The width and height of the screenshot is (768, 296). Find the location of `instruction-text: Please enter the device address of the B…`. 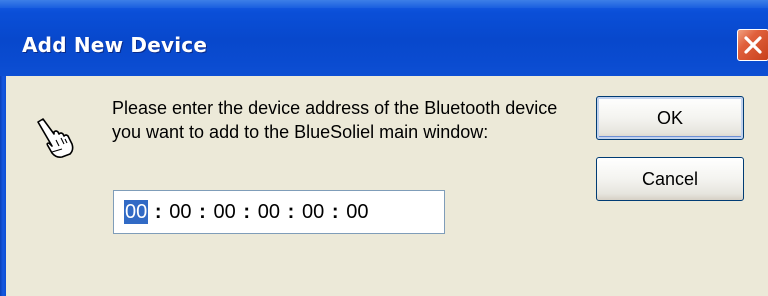

instruction-text: Please enter the device address of the B… is located at coordinates (335, 120).